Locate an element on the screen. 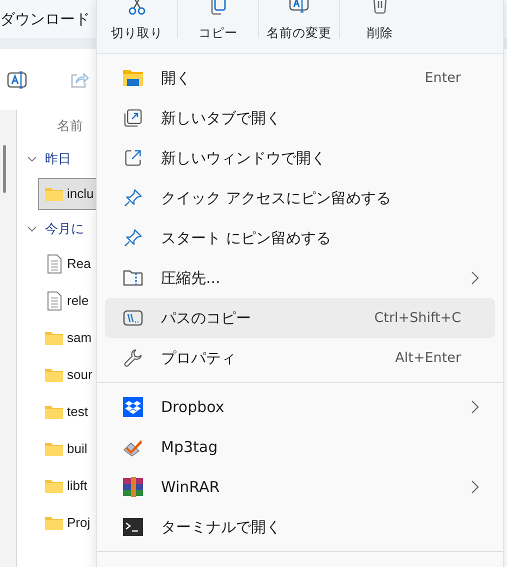 The height and width of the screenshot is (567, 507). menu-item: 開く Enter is located at coordinates (300, 78).